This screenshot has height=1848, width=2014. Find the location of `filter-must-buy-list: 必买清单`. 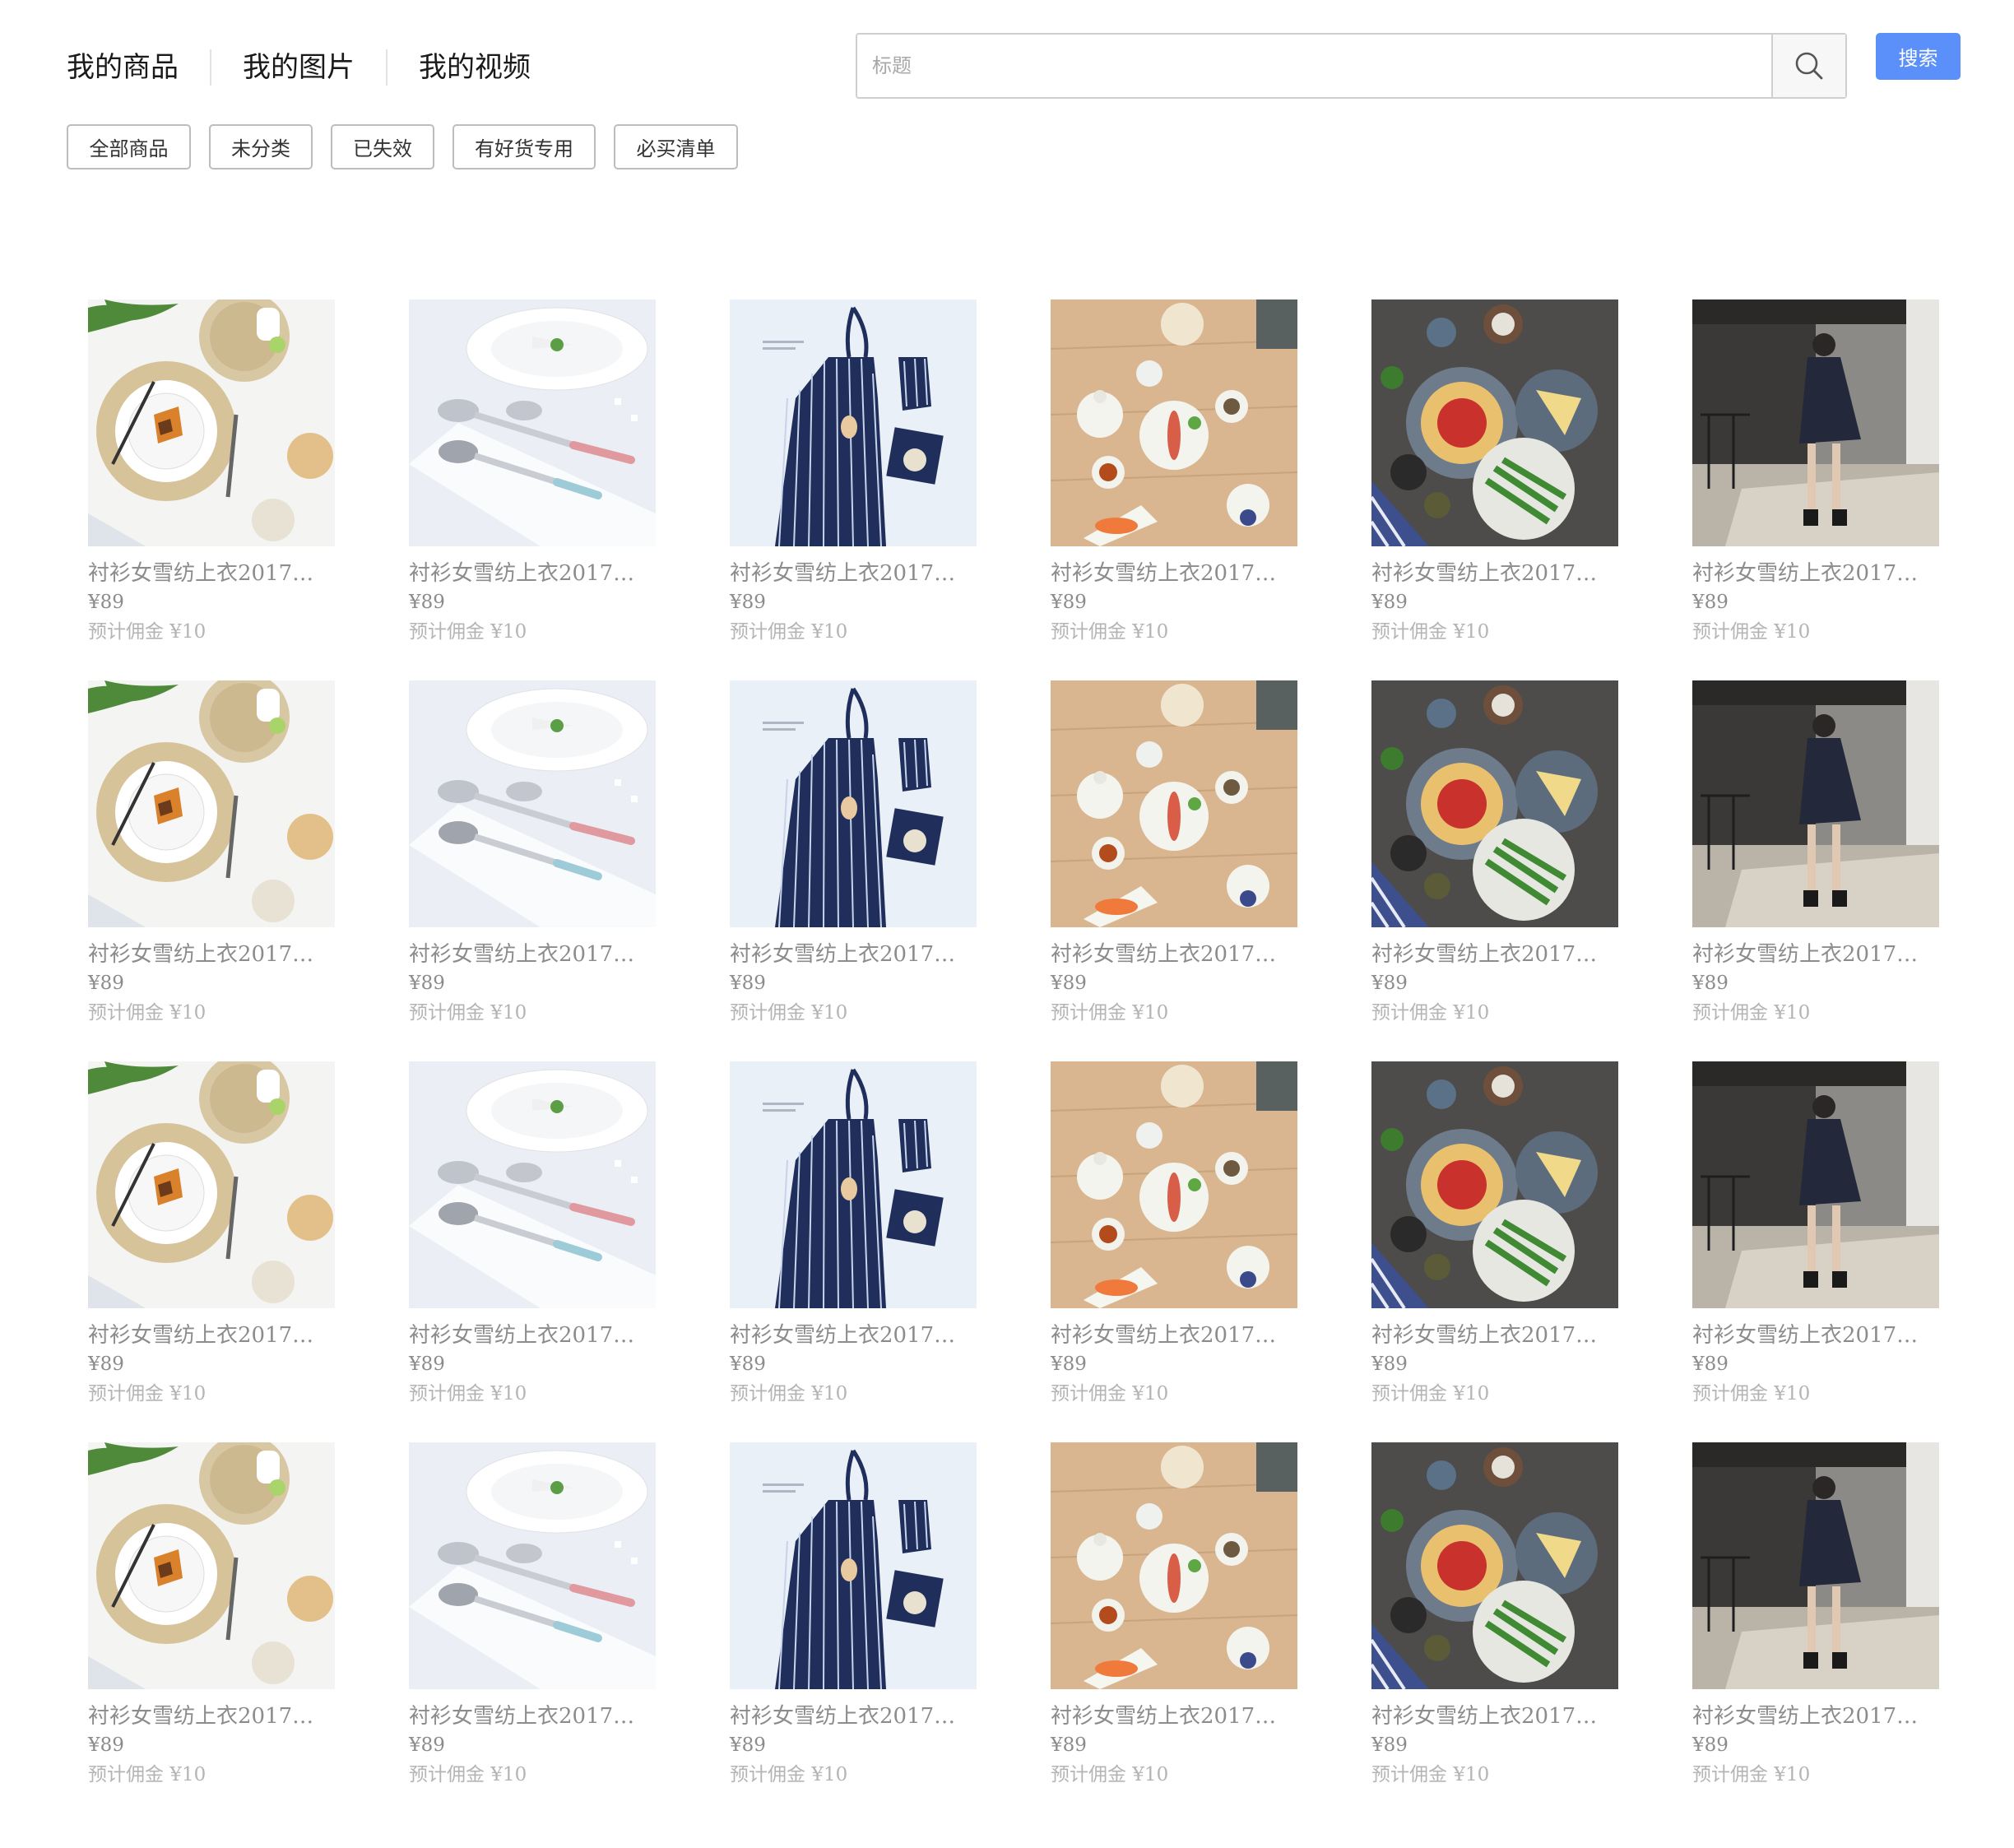

filter-must-buy-list: 必买清单 is located at coordinates (676, 147).